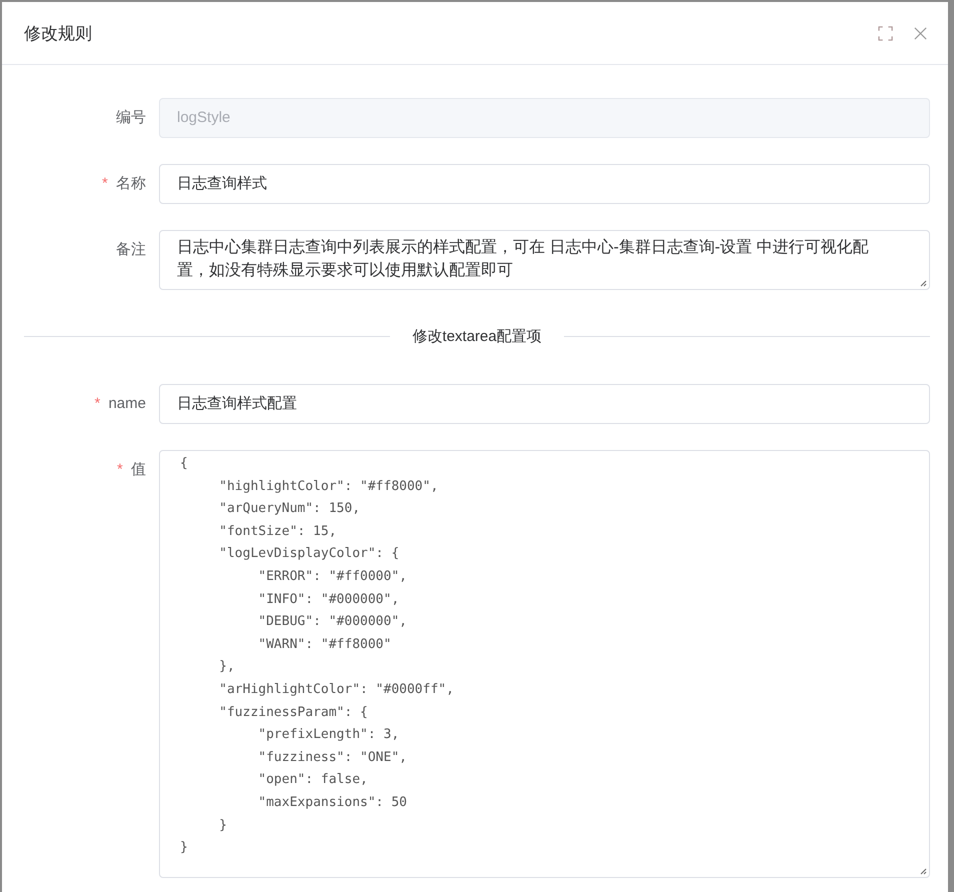 This screenshot has height=892, width=954. What do you see at coordinates (58, 33) in the screenshot?
I see `dialog-title: 修改规则` at bounding box center [58, 33].